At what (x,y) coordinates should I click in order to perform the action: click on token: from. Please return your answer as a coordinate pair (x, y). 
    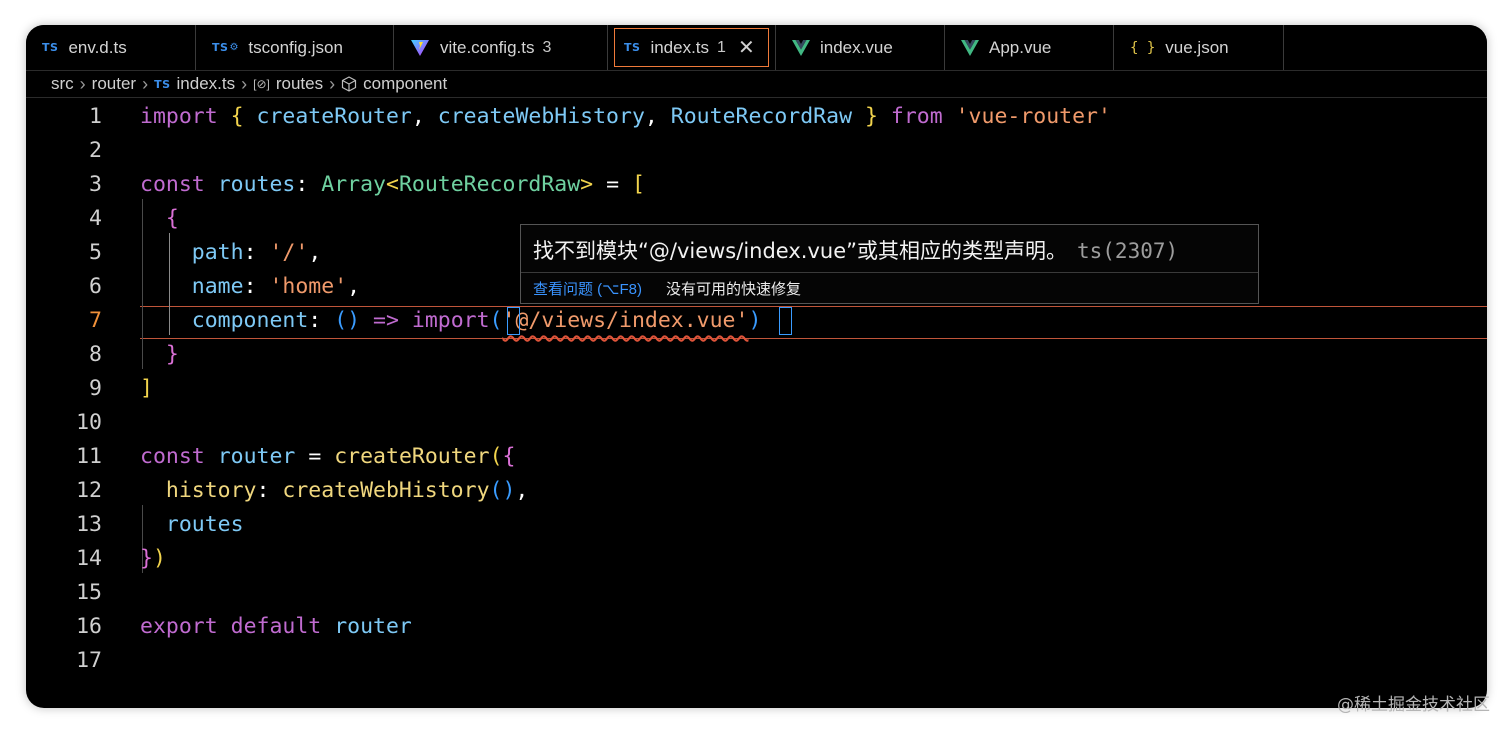
    Looking at the image, I should click on (916, 116).